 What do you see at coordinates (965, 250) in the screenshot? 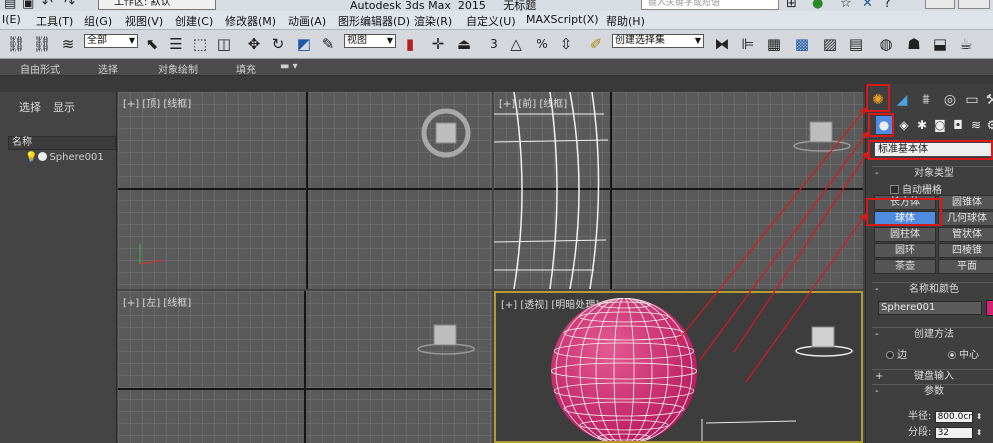
I see `pyramid-button: 四棱锥` at bounding box center [965, 250].